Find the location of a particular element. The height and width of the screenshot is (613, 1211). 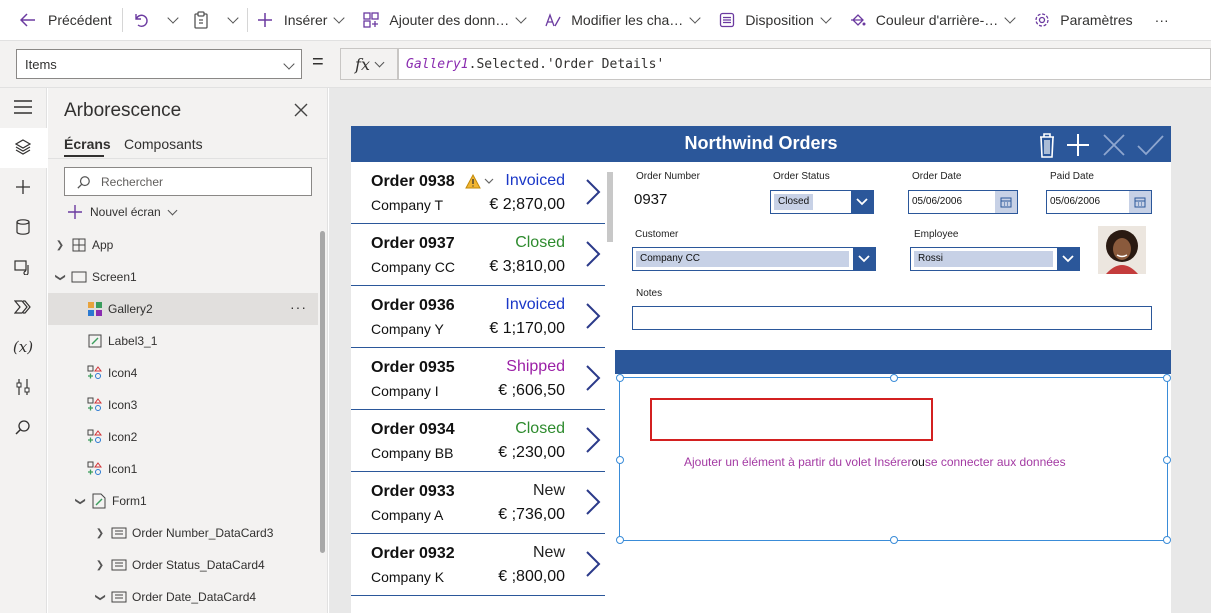

formula-input: Gallery1.Selected.'Order Details' is located at coordinates (804, 64).